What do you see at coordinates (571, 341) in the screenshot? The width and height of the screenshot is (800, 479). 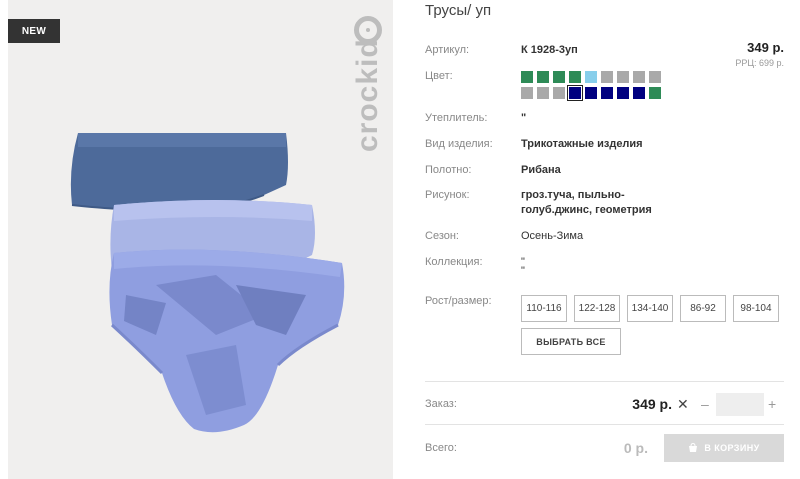 I see `select-all-sizes-button: ВЫБРАТЬ ВСЕ` at bounding box center [571, 341].